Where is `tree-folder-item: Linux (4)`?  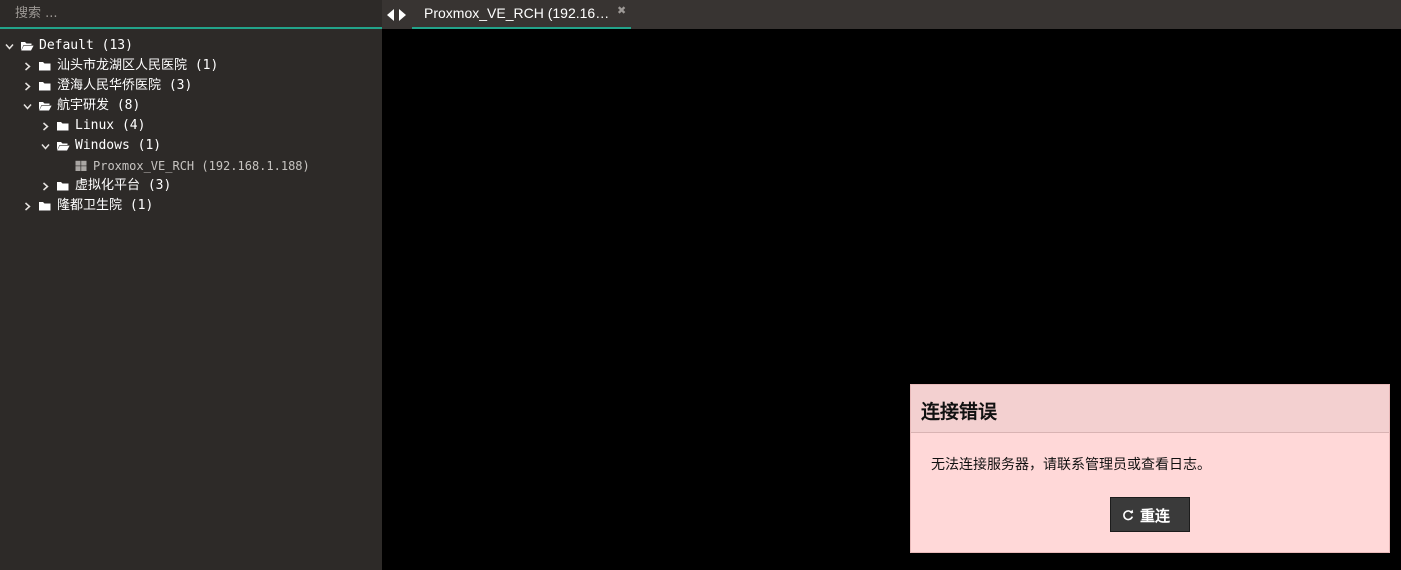
tree-folder-item: Linux (4) is located at coordinates (191, 126).